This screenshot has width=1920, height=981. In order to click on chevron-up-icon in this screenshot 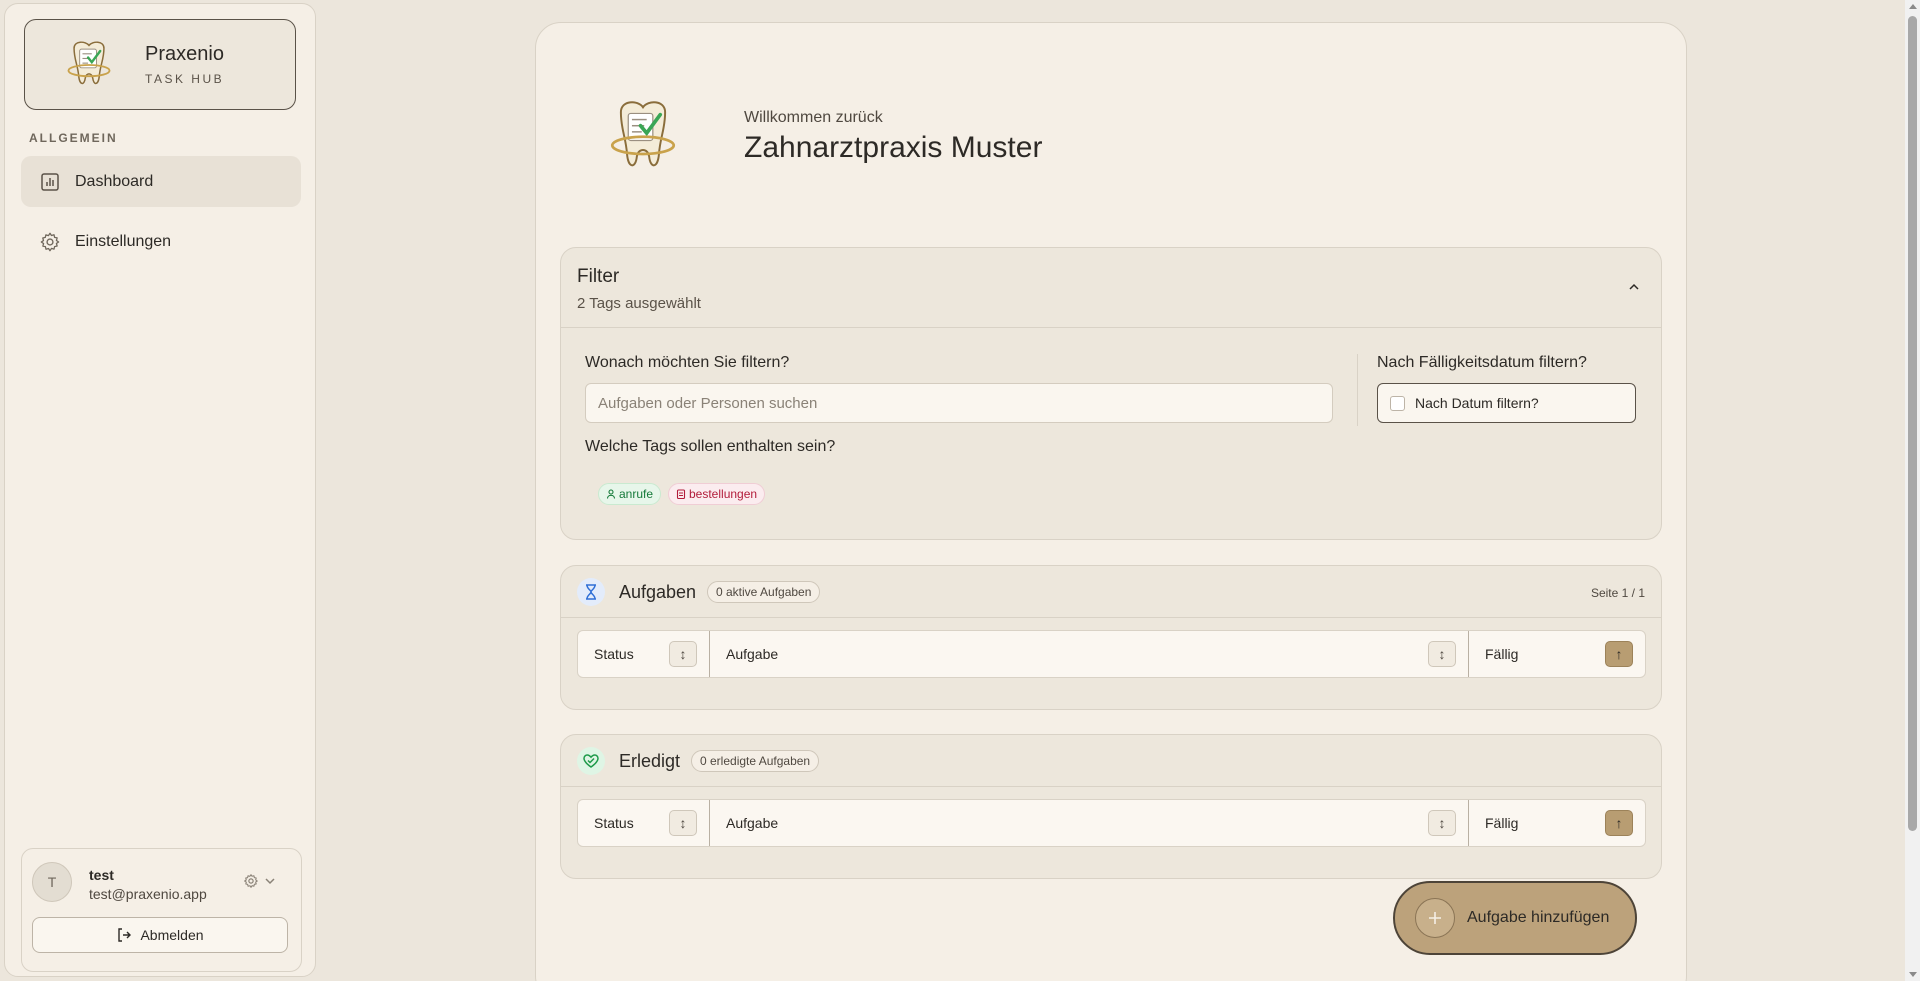, I will do `click(1634, 286)`.